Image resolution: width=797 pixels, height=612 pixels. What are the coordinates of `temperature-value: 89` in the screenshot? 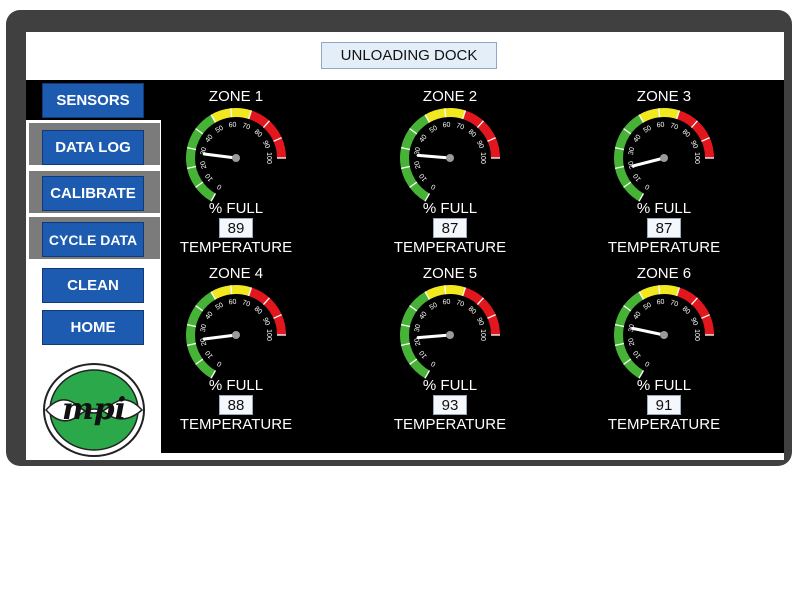 It's located at (236, 228).